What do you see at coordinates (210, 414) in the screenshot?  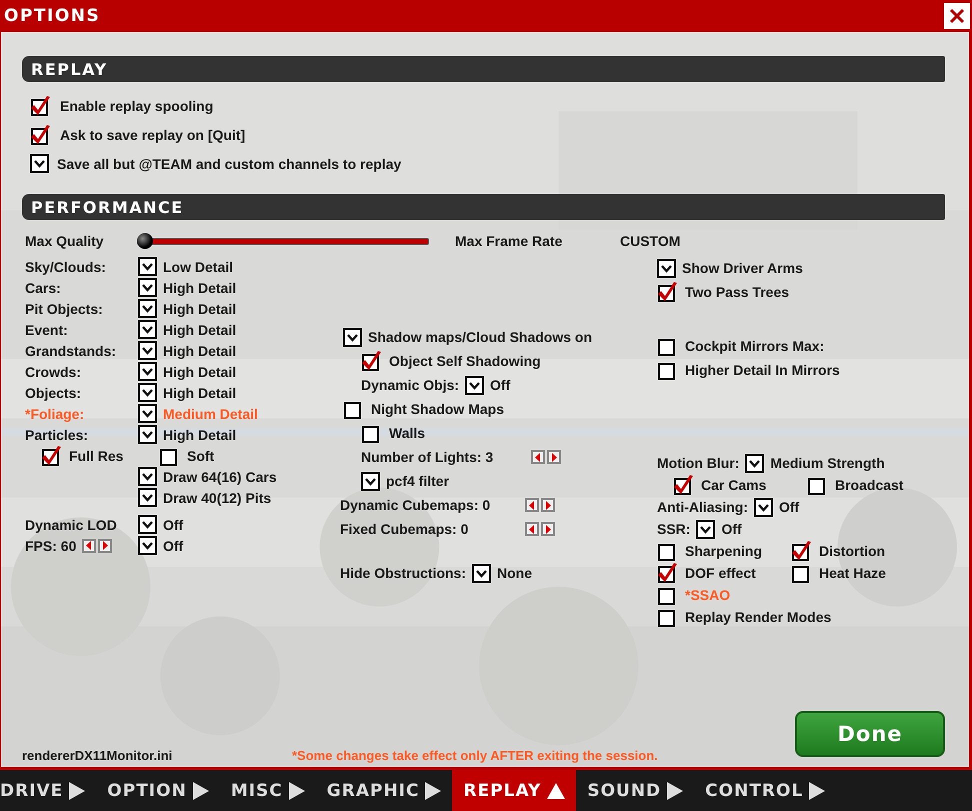 I see `option-label: Medium Detail` at bounding box center [210, 414].